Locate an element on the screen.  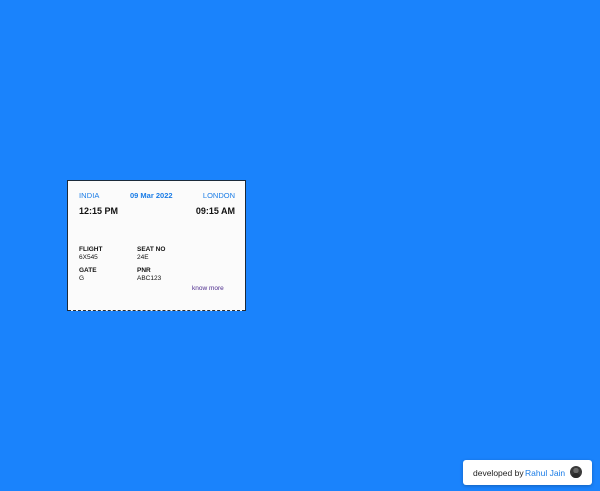
seat-number: 24E is located at coordinates (143, 257).